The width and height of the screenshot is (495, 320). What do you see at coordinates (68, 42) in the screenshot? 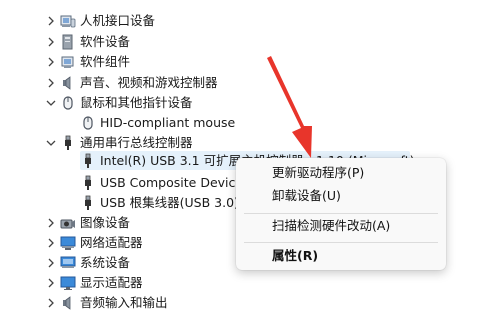
I see `software-device-icon` at bounding box center [68, 42].